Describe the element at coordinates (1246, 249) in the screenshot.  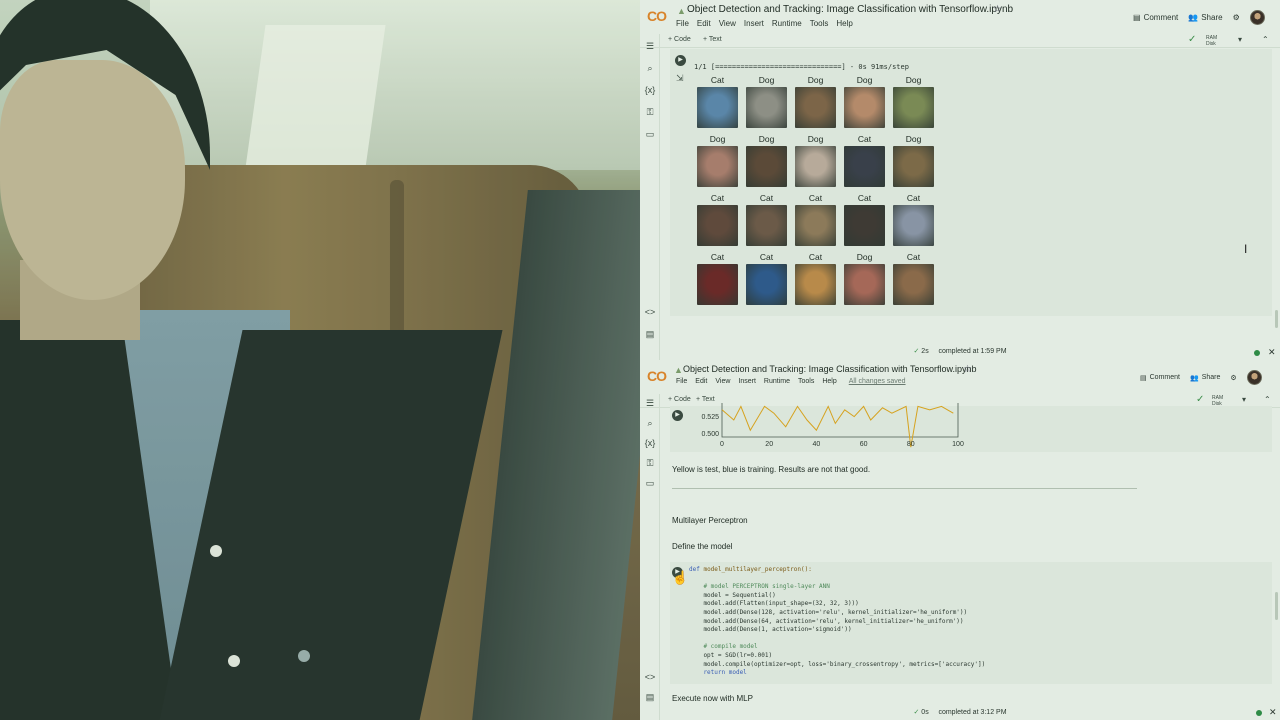
I see `text-cursor-icon: I` at that location.